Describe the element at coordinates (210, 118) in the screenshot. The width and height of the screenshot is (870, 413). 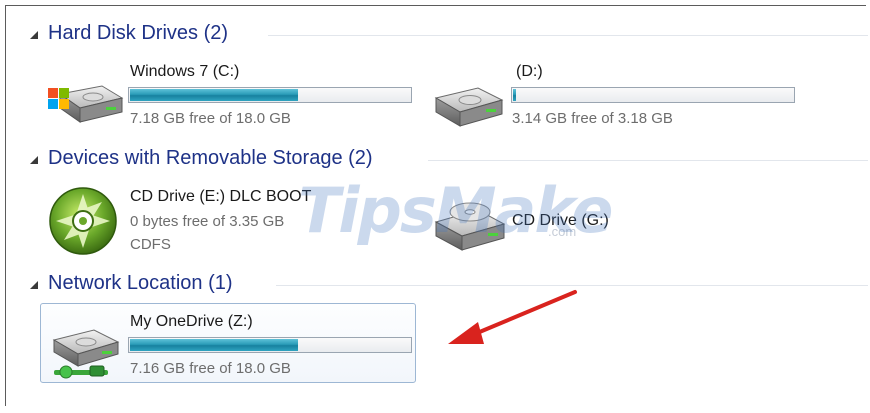
I see `drive-free-space: 7.18 GB free of 18.0 GB` at that location.